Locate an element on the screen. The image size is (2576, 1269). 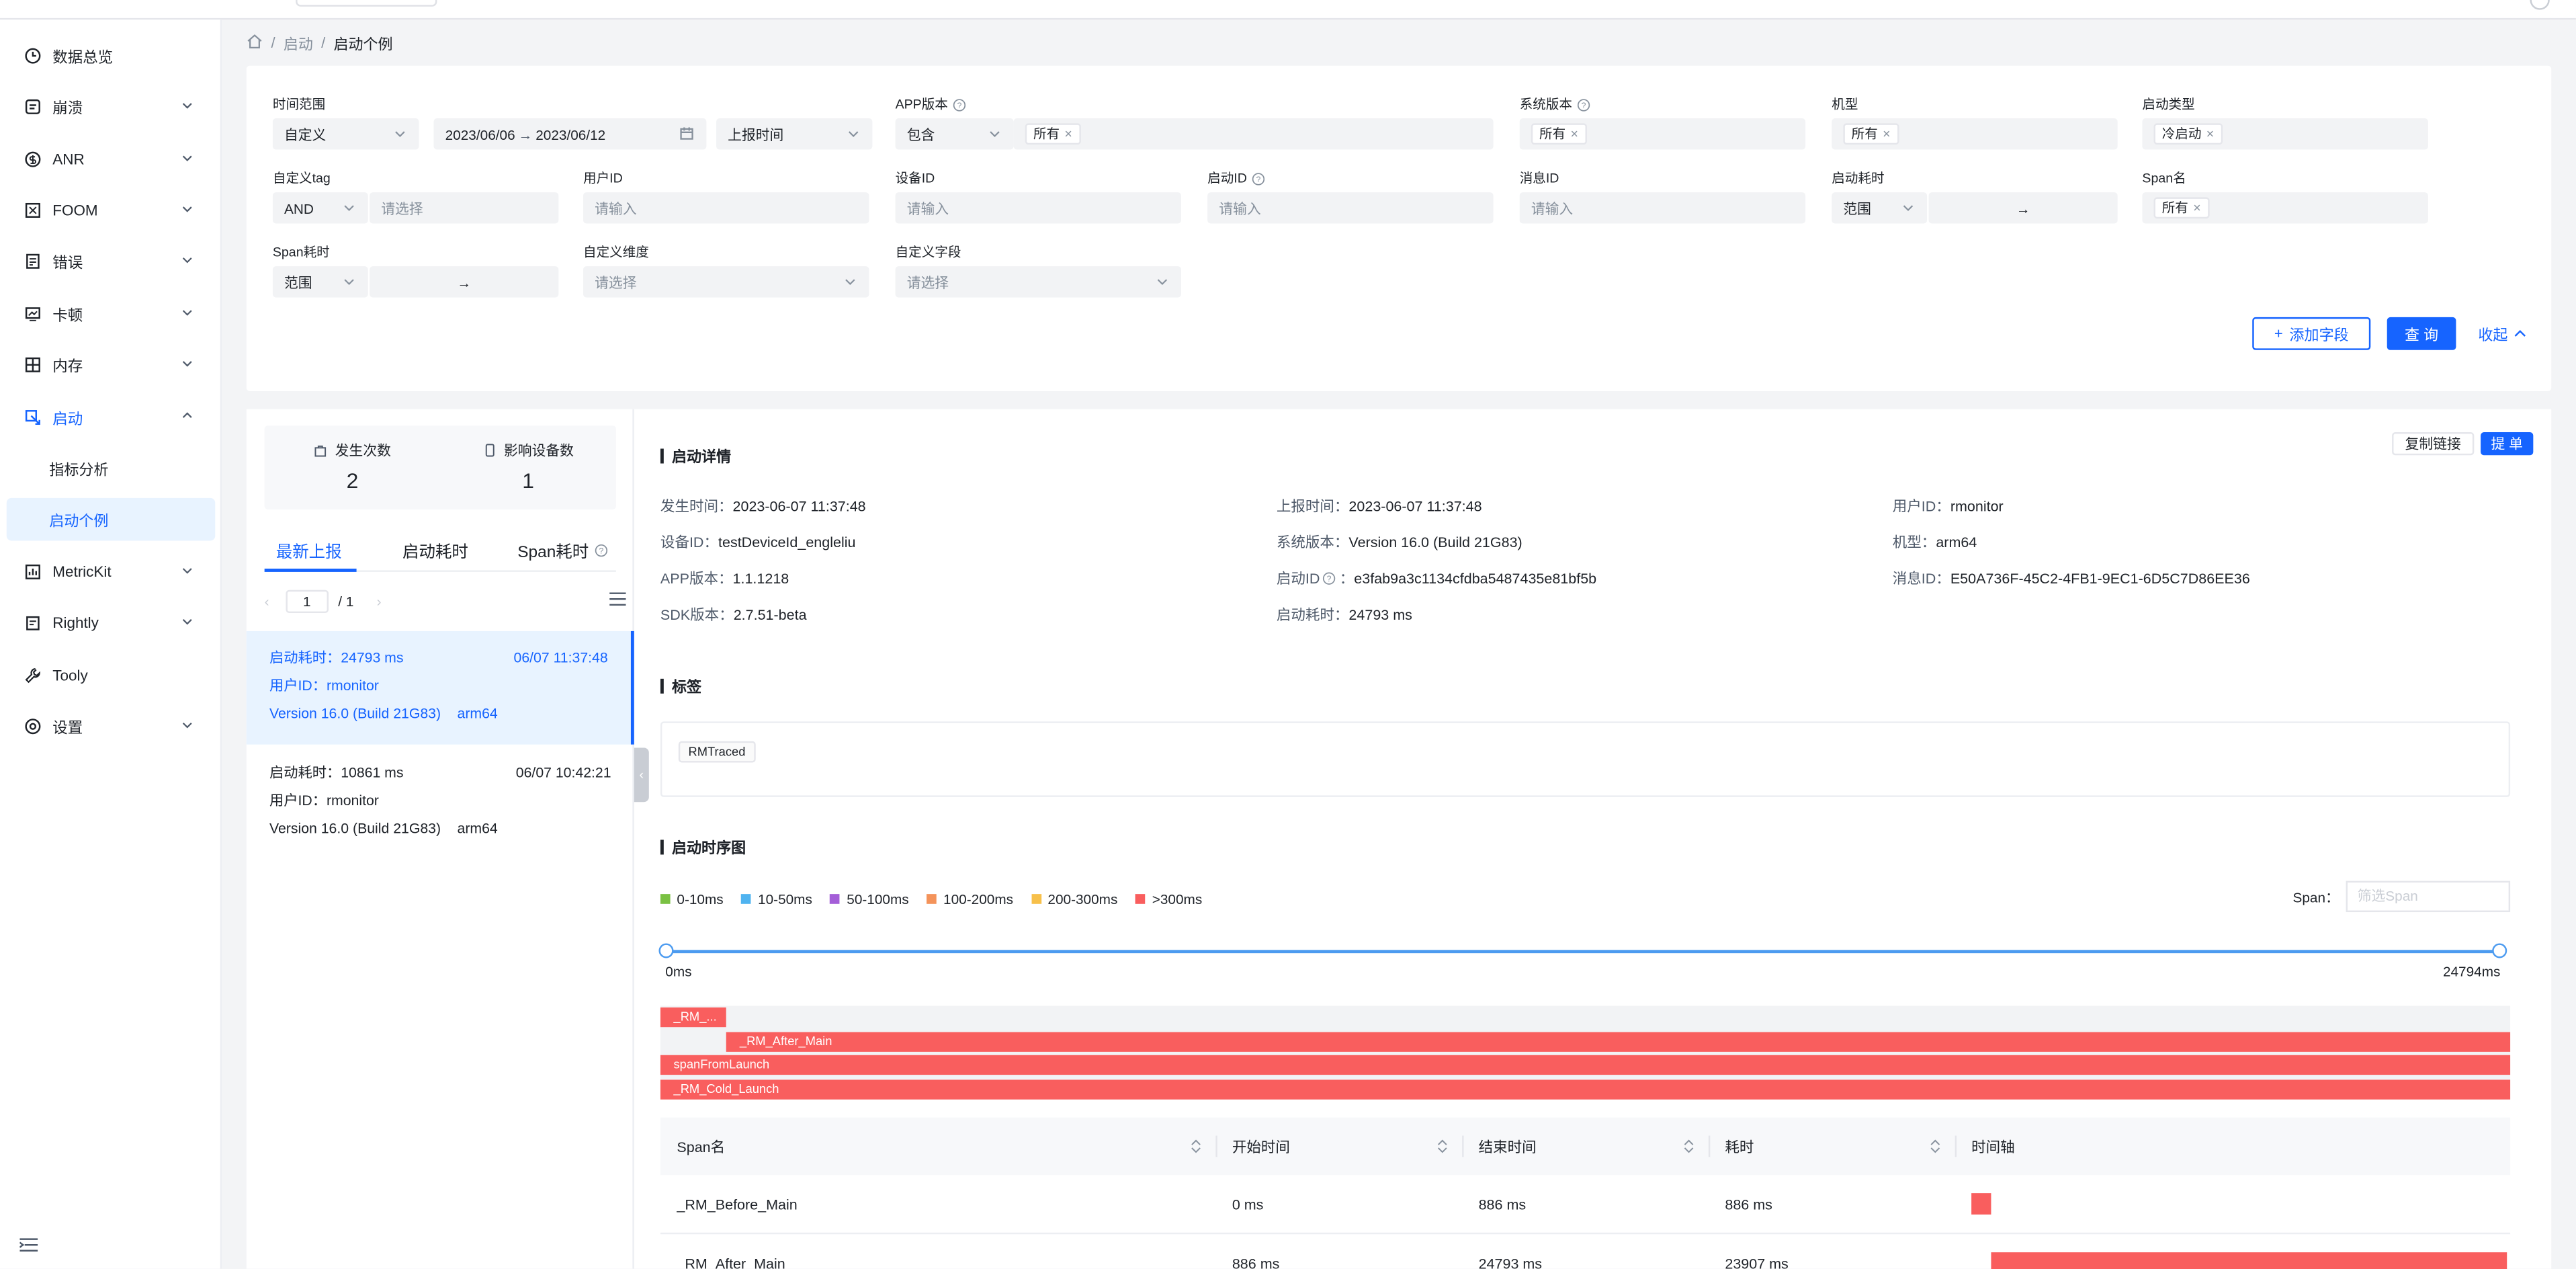
legend-item: 50-100ms is located at coordinates (869, 899).